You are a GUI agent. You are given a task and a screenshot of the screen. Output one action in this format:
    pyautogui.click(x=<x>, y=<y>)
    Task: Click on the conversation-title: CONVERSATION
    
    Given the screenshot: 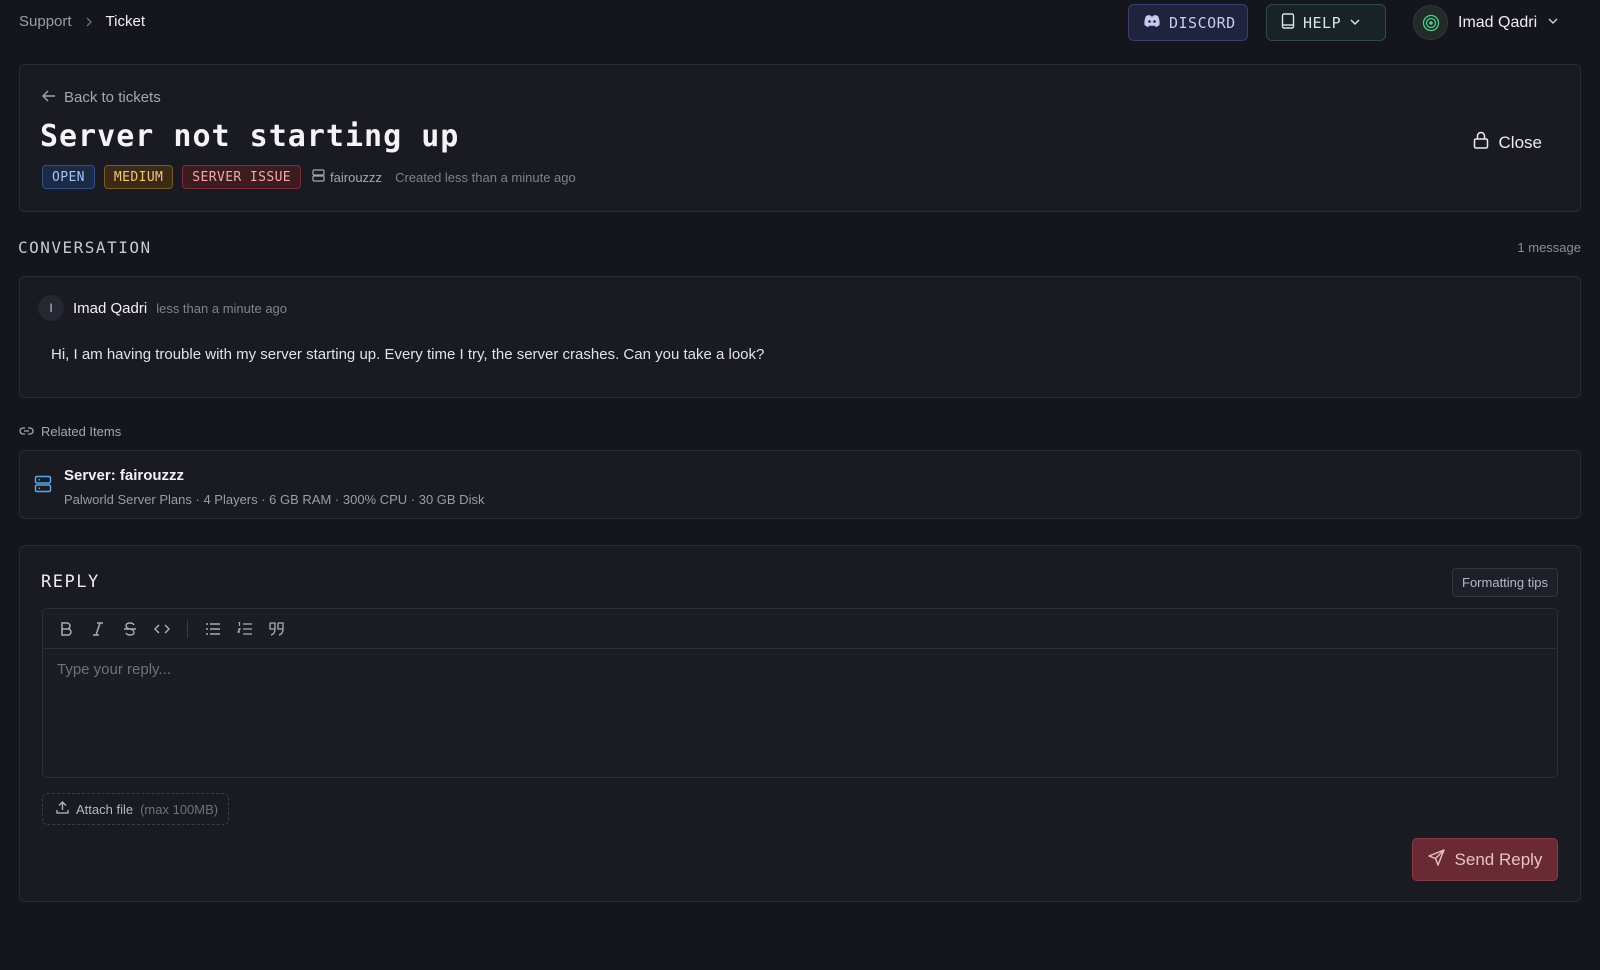 What is the action you would take?
    pyautogui.click(x=85, y=247)
    